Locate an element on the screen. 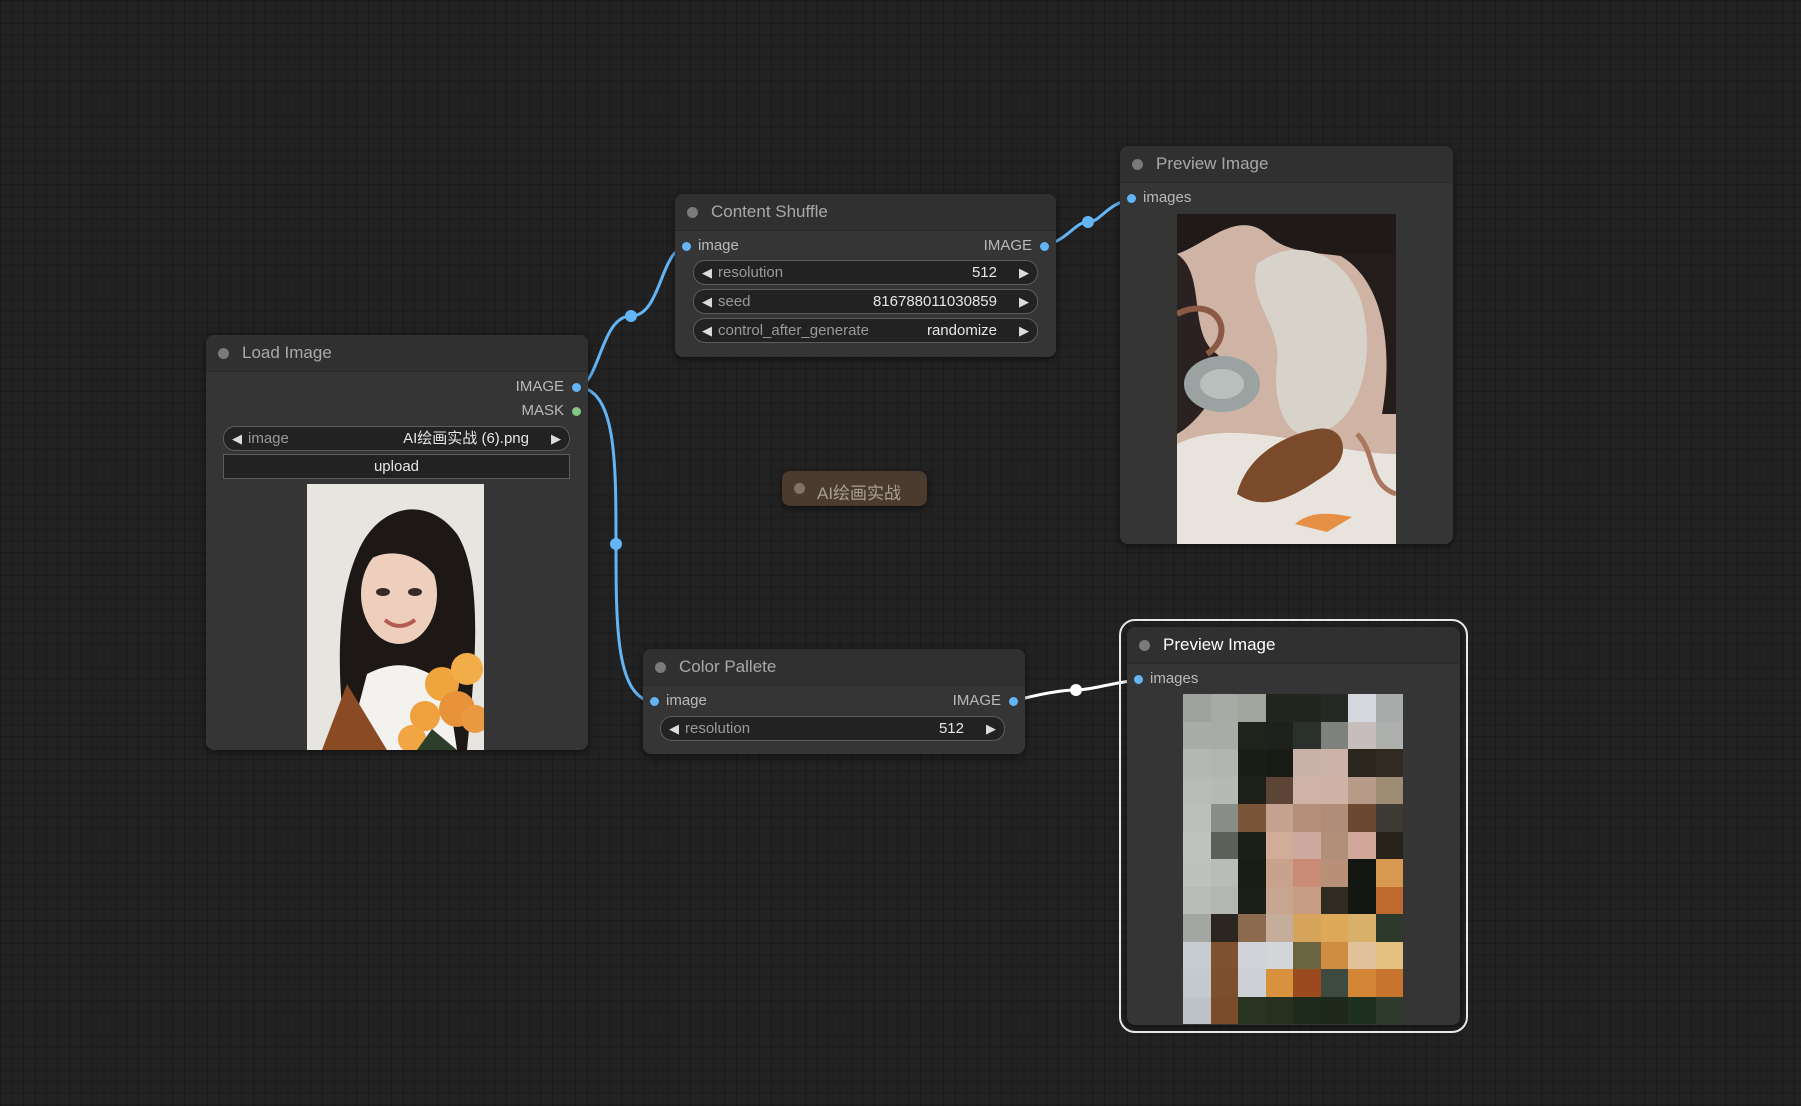 The image size is (1801, 1106). portrait-photo-icon is located at coordinates (395, 617).